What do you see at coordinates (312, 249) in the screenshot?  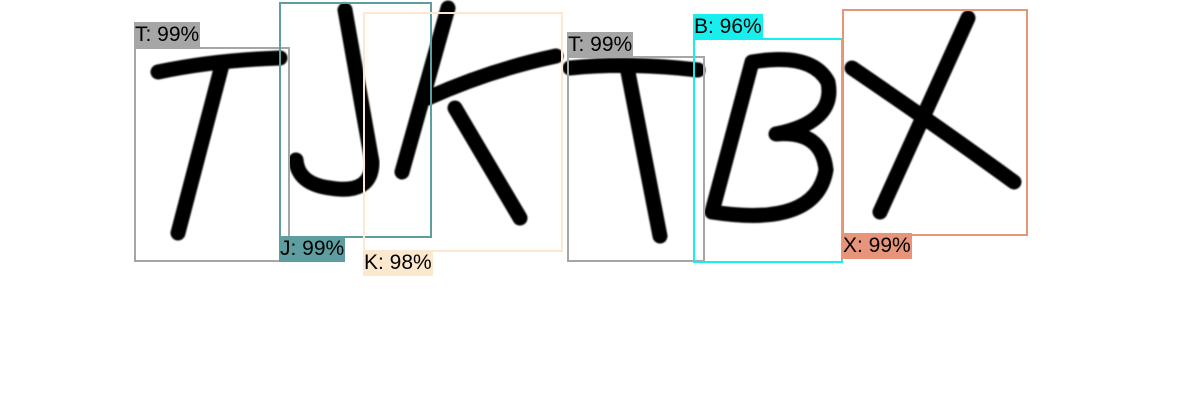 I see `detection-label: J: 99%` at bounding box center [312, 249].